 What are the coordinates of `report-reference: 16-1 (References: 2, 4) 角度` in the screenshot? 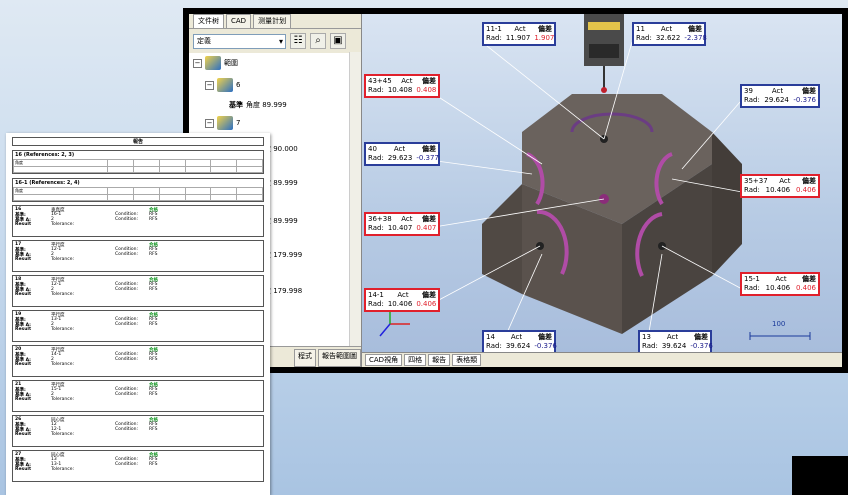 It's located at (138, 190).